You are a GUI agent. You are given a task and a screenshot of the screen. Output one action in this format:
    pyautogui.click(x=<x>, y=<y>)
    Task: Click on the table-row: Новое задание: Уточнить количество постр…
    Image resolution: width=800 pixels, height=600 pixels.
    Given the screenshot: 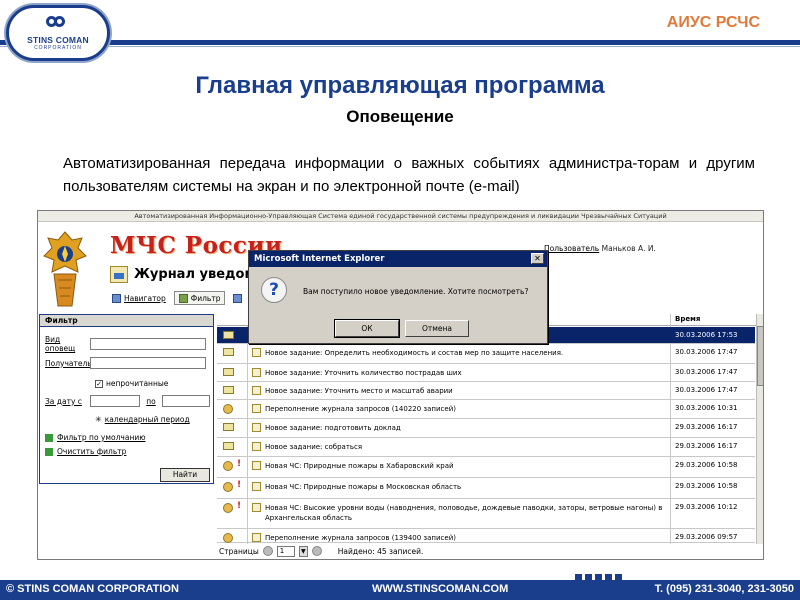 What is the action you would take?
    pyautogui.click(x=486, y=373)
    